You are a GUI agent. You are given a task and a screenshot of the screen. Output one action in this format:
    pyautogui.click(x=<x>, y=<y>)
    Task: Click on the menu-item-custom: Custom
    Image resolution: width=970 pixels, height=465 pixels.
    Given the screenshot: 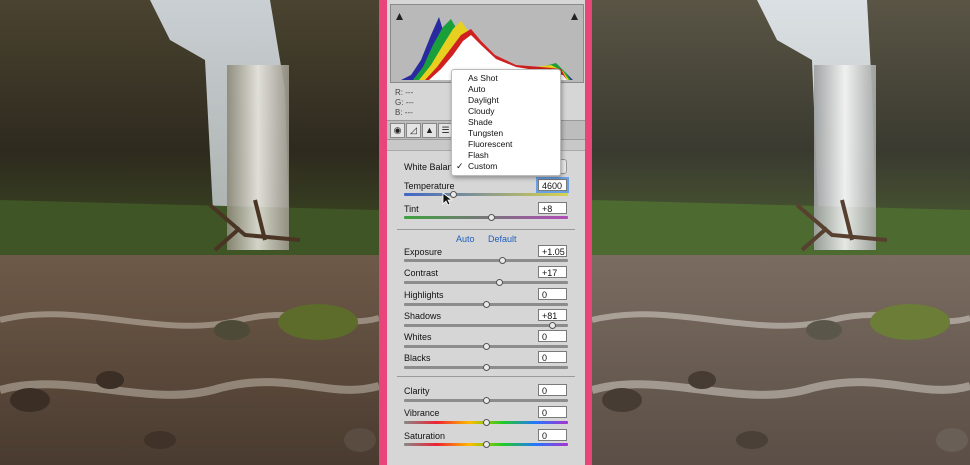 What is the action you would take?
    pyautogui.click(x=482, y=166)
    